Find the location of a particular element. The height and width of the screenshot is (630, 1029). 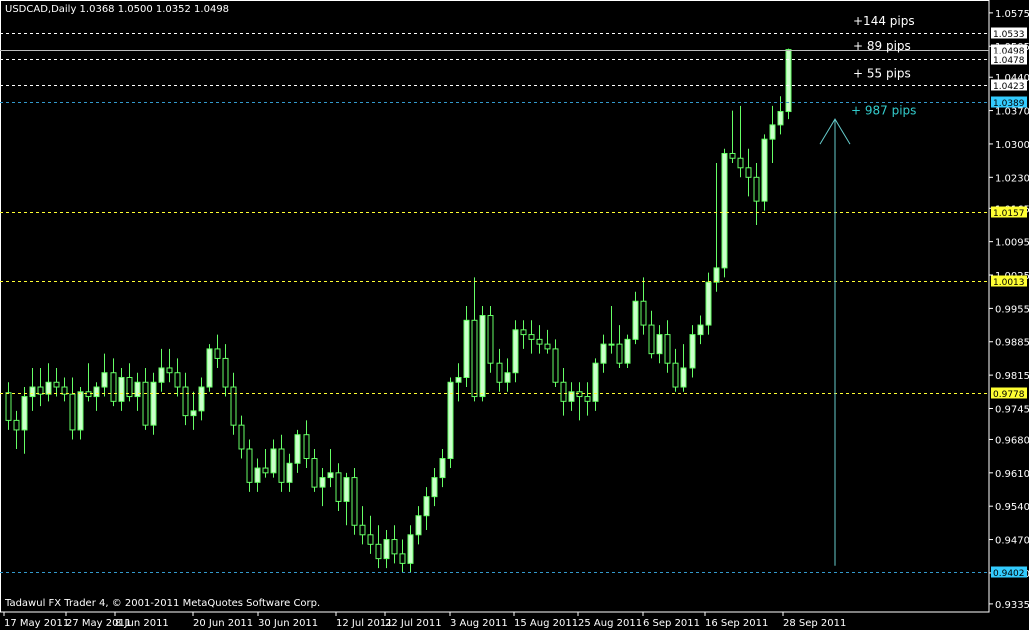

x-tick-label: 3 Aug 2011 is located at coordinates (479, 623).